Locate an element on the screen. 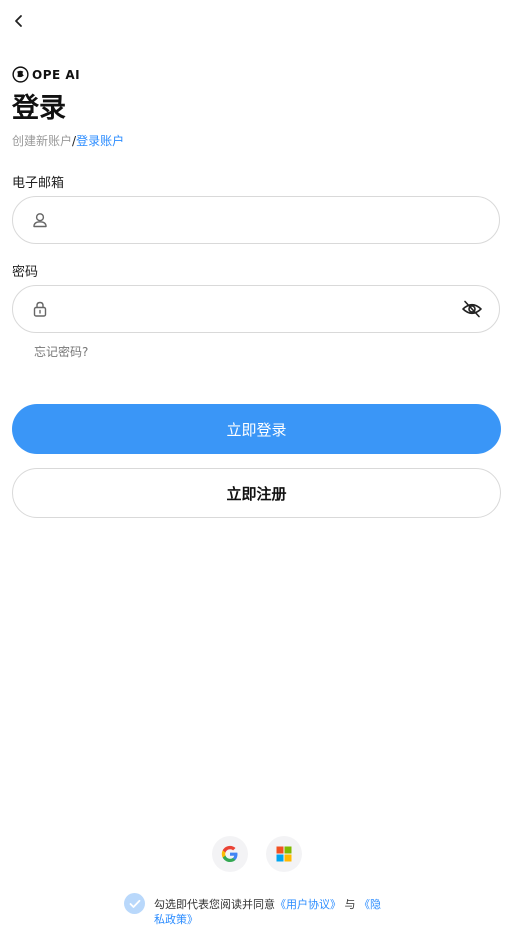  page-title: 登录 is located at coordinates (39, 108).